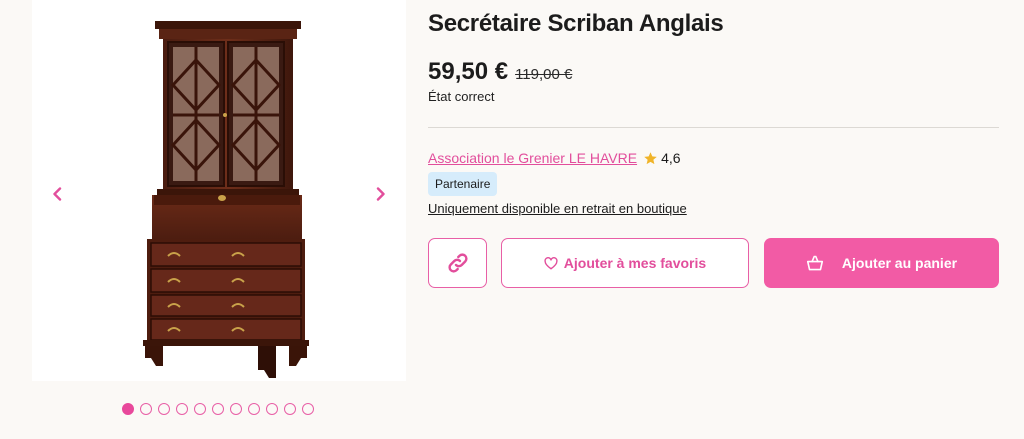  Describe the element at coordinates (635, 263) in the screenshot. I see `favorites-label: Ajouter à mes favoris` at that location.